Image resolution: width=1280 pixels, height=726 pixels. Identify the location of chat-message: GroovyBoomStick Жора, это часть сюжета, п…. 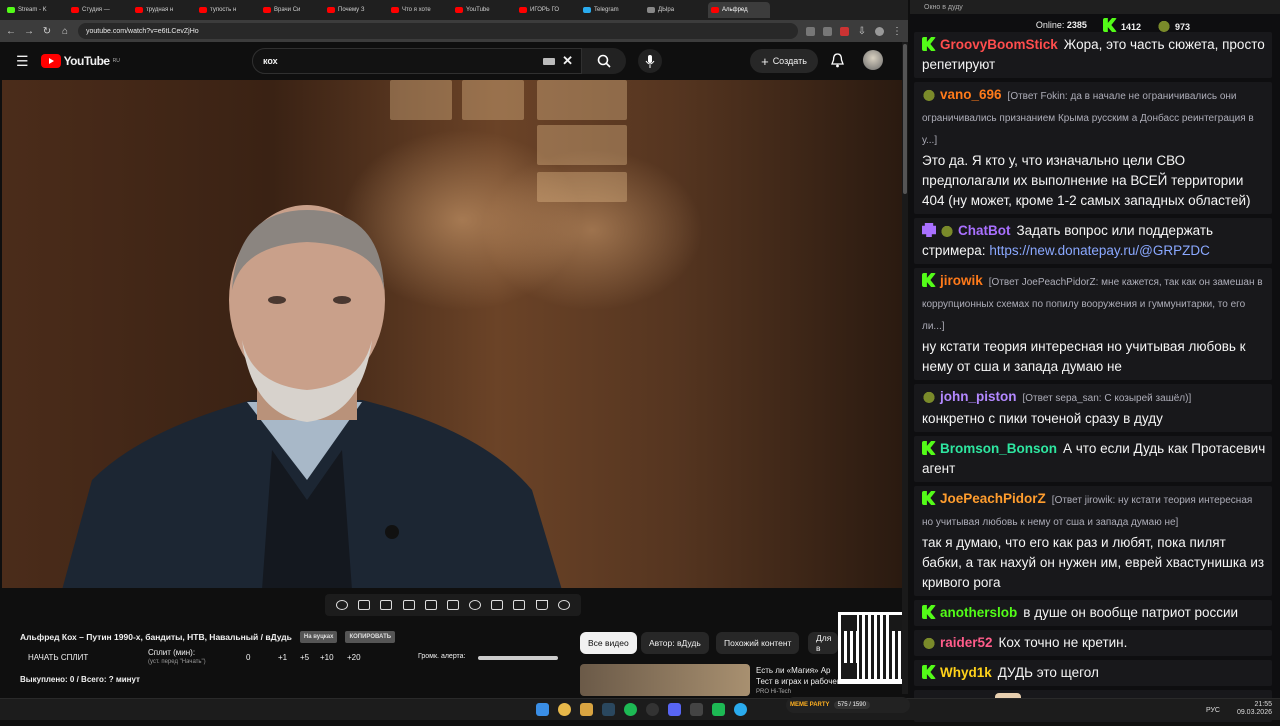
(1093, 55).